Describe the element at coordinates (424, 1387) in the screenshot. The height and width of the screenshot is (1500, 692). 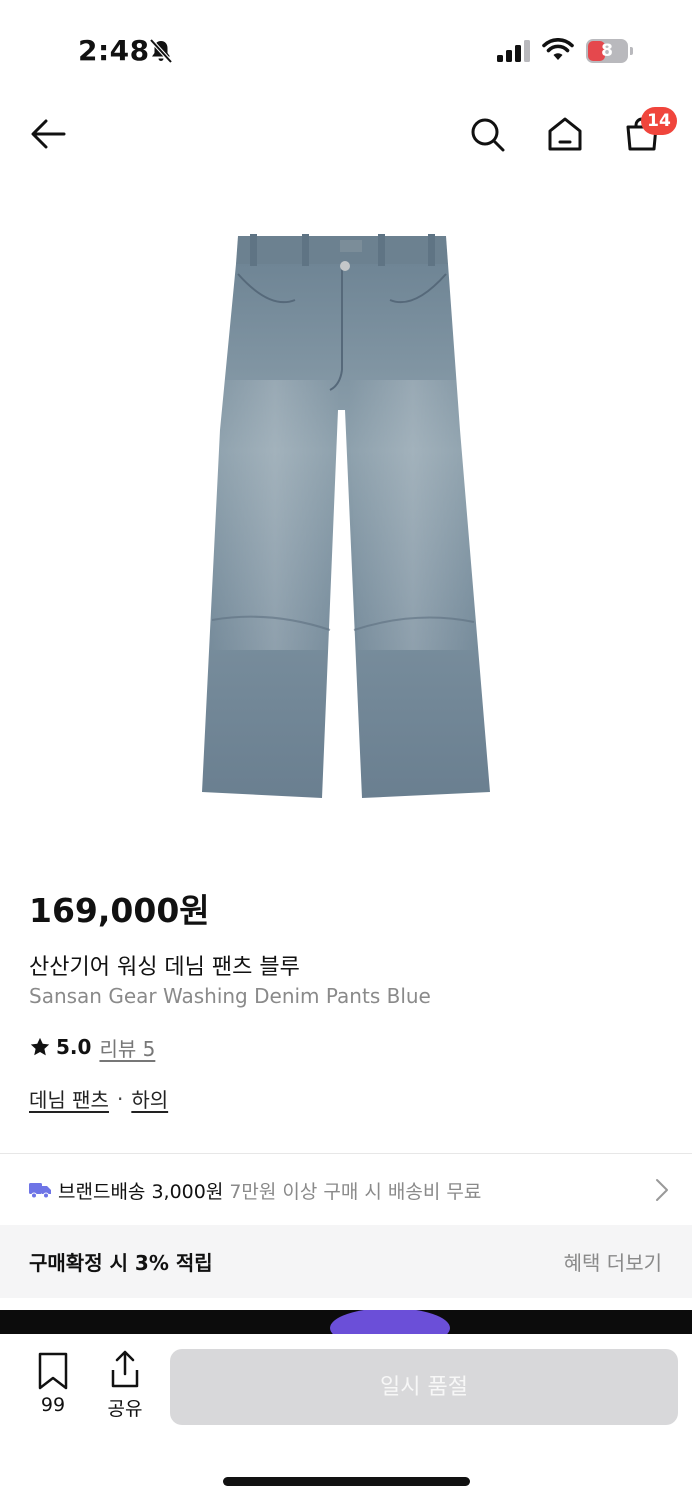
I see `sold-out-button: 일시 품절` at that location.